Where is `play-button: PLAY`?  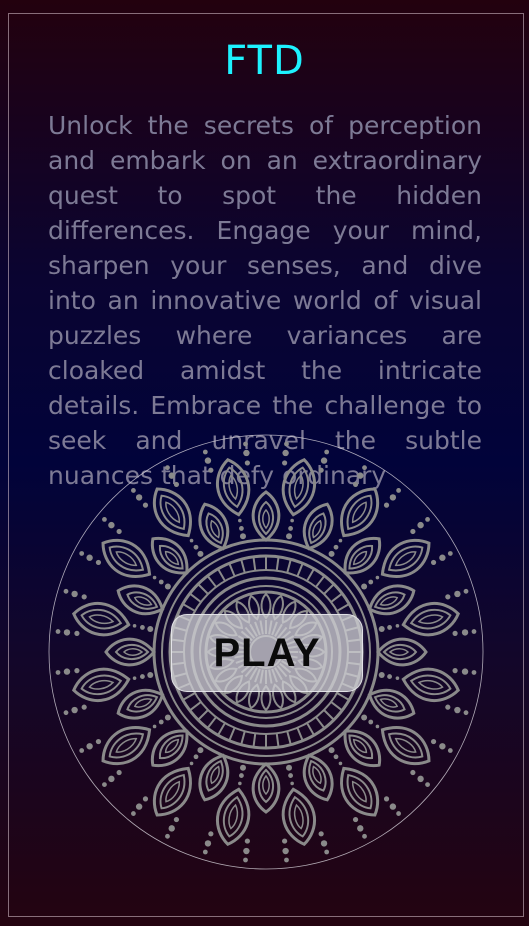
play-button: PLAY is located at coordinates (267, 653).